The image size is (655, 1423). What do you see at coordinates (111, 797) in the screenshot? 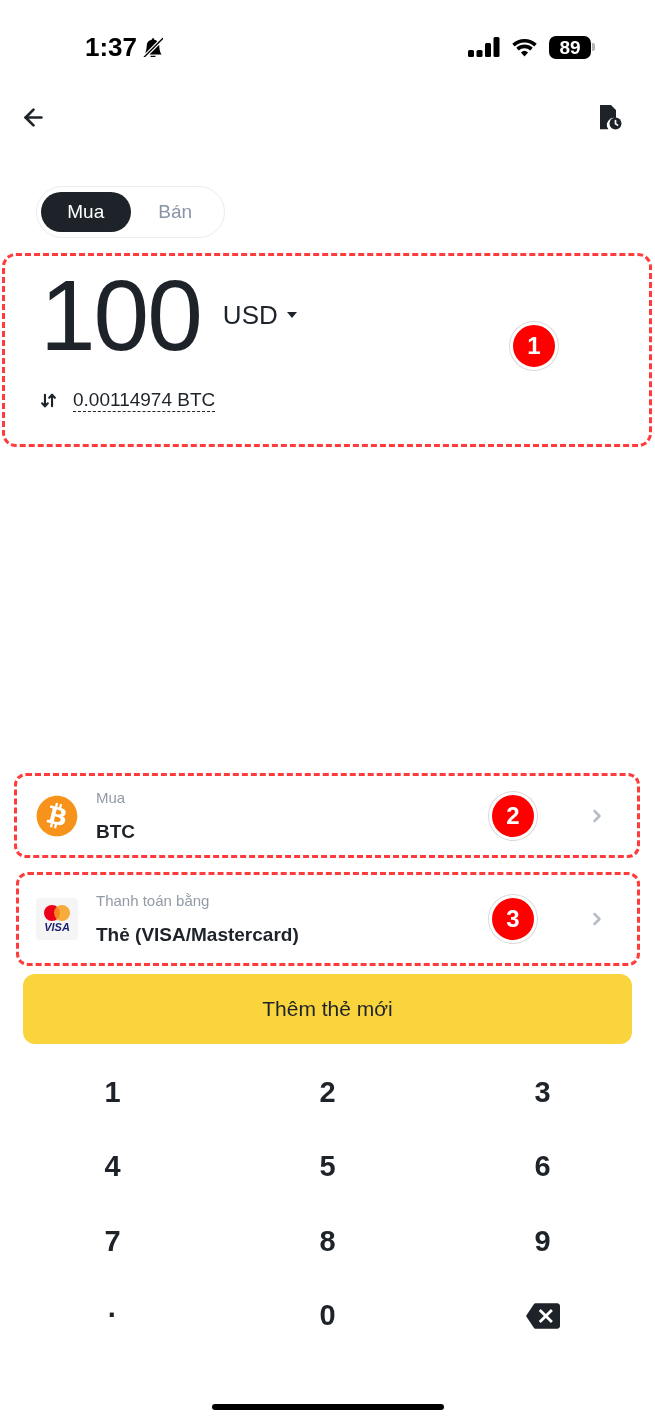
I see `selector-label: Mua` at bounding box center [111, 797].